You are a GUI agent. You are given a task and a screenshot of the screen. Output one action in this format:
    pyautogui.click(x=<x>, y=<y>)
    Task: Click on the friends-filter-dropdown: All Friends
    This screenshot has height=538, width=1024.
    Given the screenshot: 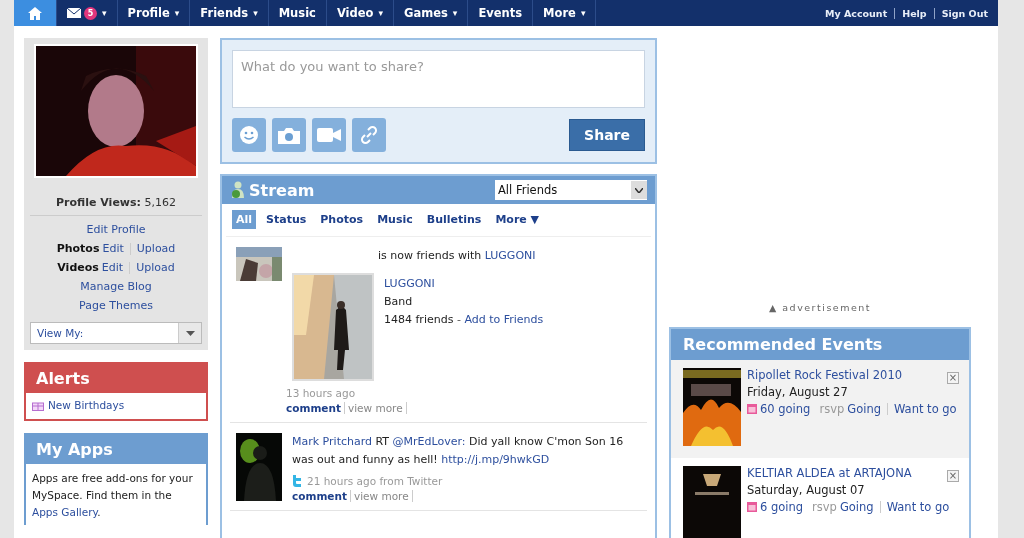 What is the action you would take?
    pyautogui.click(x=571, y=190)
    